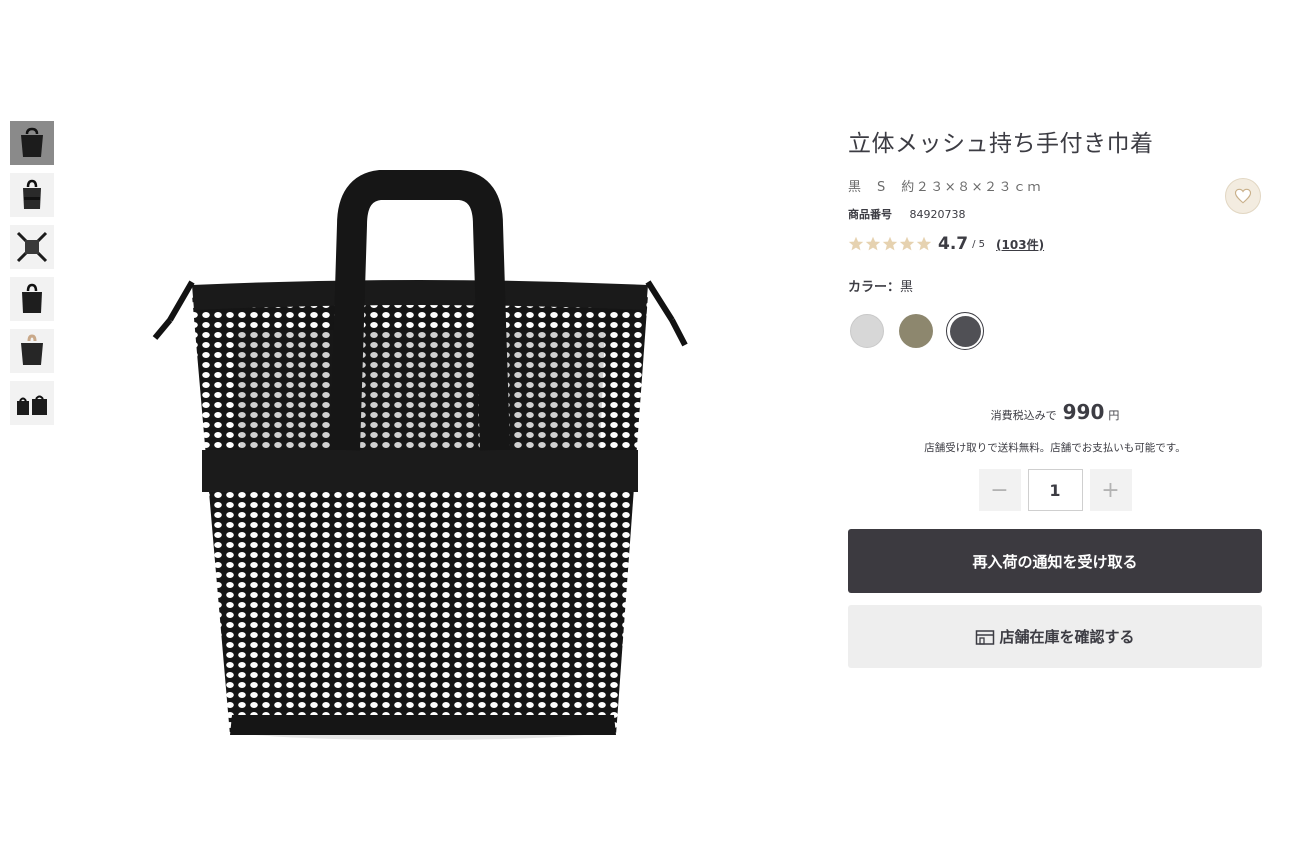  I want to click on thumbnail-hand-held, so click(32, 351).